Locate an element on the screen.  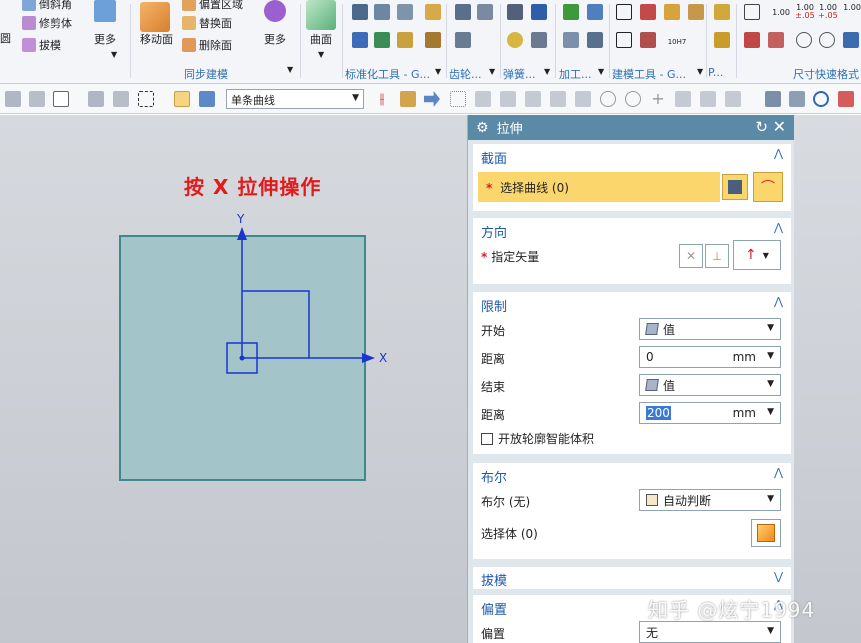
start-distance-input: 0 mm ▼ is located at coordinates (710, 357).